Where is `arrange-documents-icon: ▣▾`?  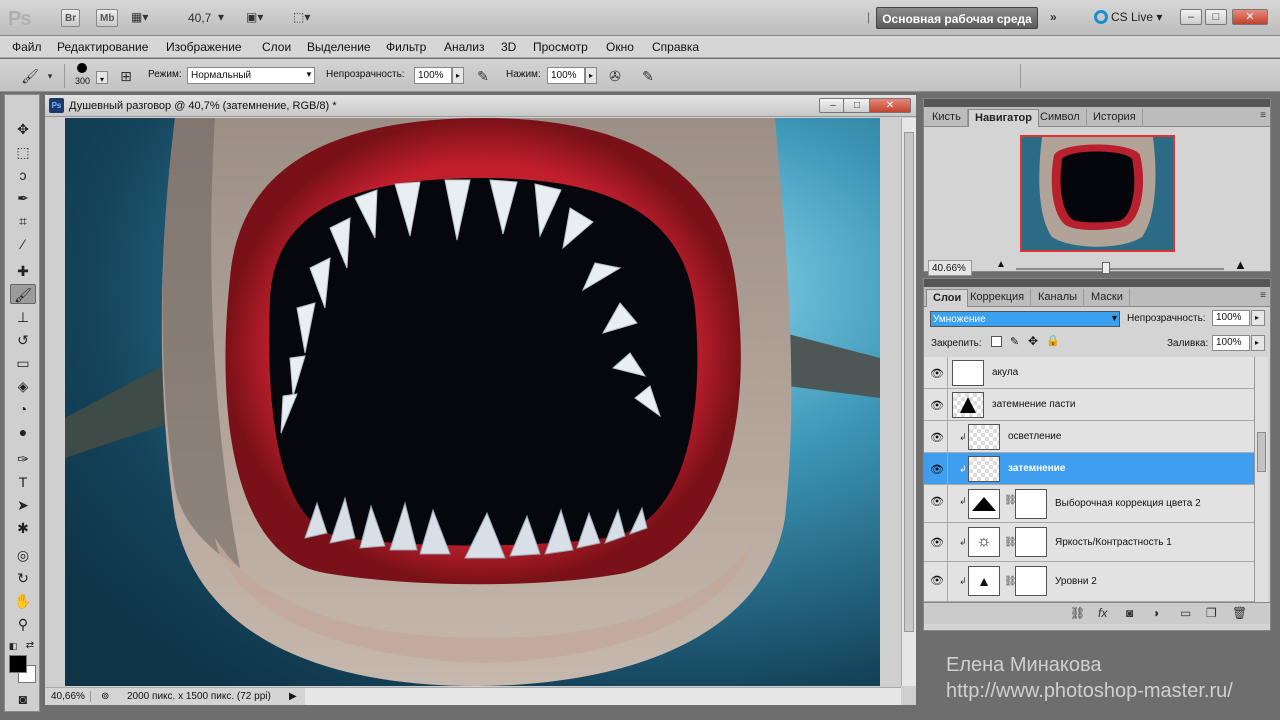 arrange-documents-icon: ▣▾ is located at coordinates (254, 17).